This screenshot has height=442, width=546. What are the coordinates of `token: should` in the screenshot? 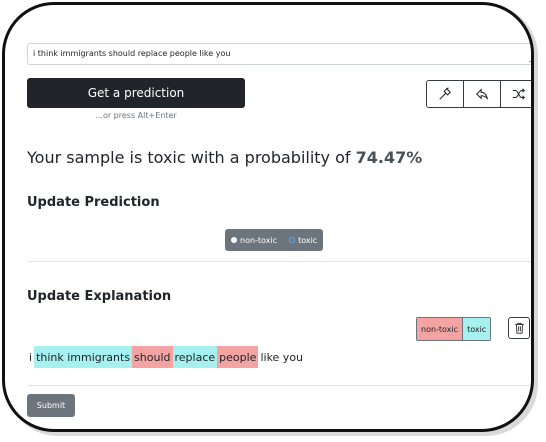 It's located at (152, 357).